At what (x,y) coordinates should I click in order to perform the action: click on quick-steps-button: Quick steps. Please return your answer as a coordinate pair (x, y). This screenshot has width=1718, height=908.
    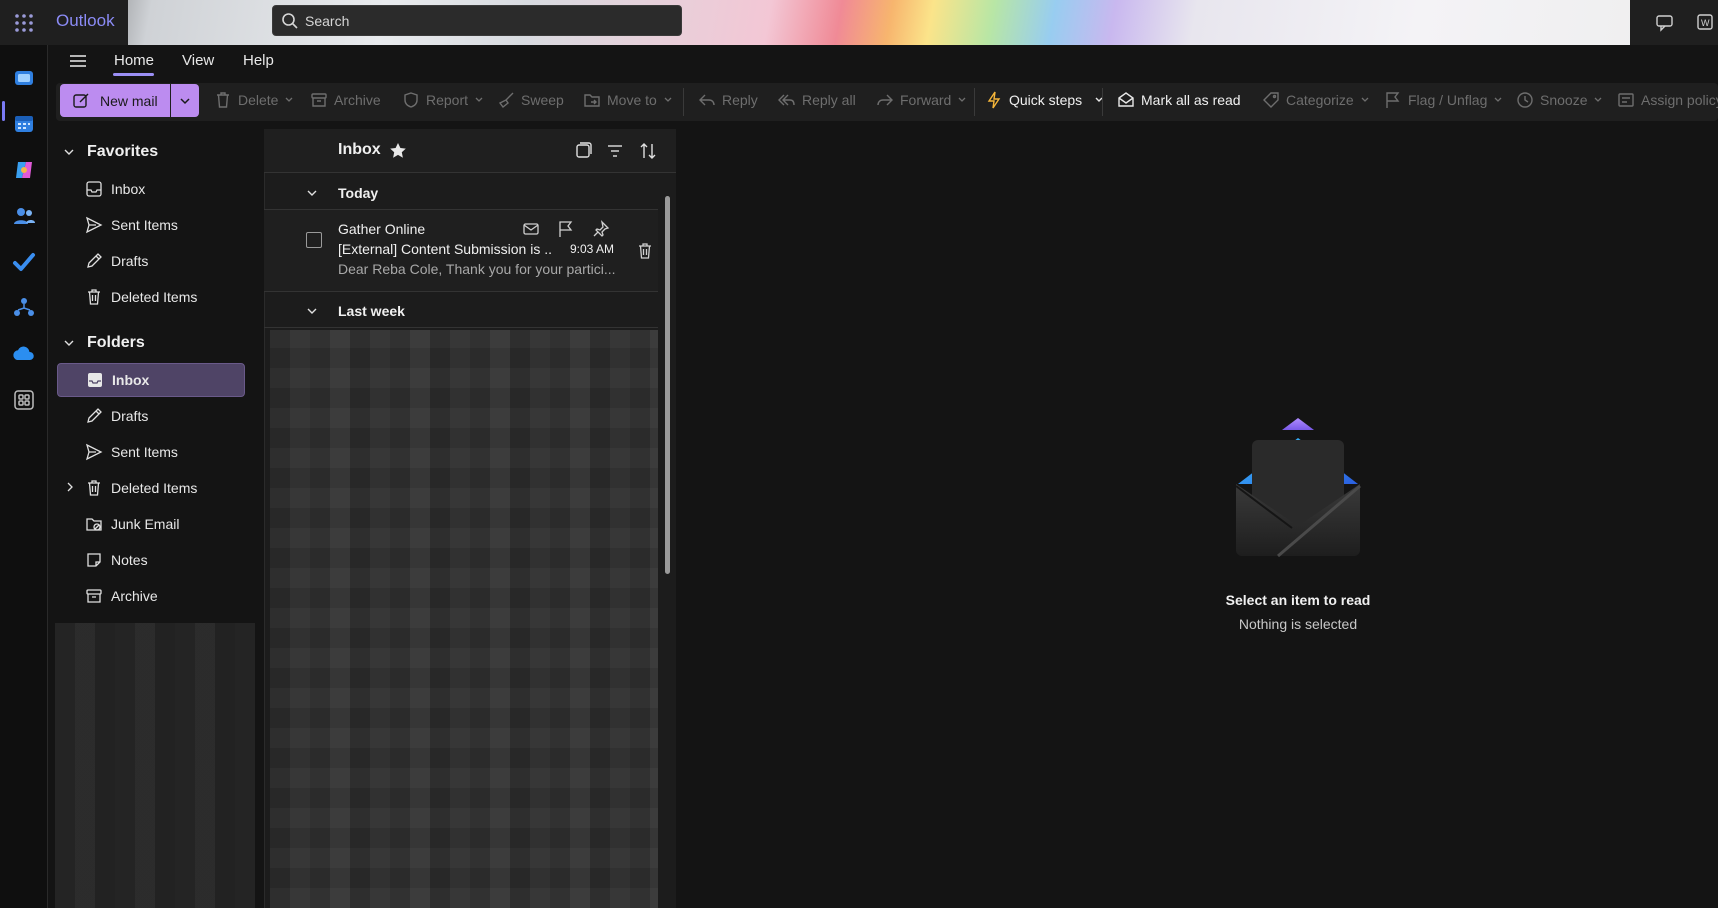
    Looking at the image, I should click on (1044, 100).